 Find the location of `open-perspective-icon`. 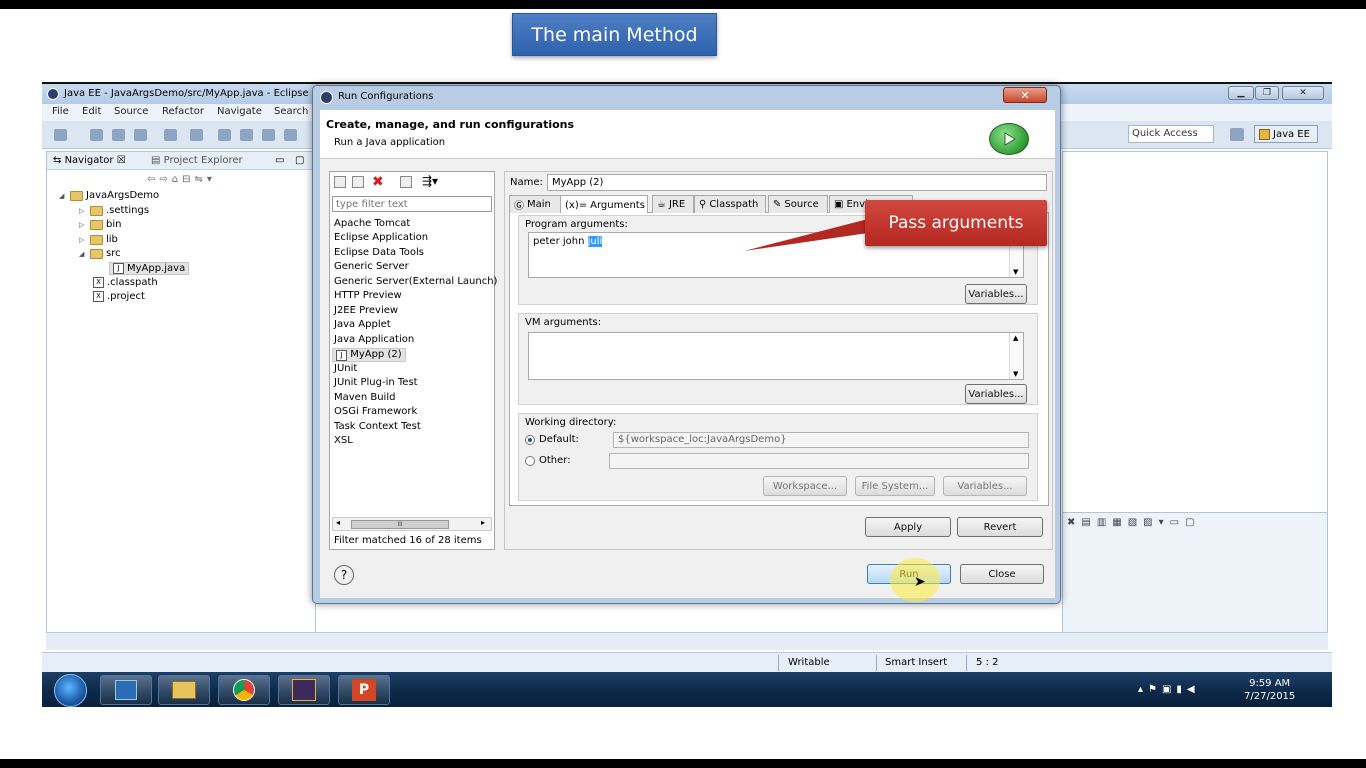

open-perspective-icon is located at coordinates (1237, 134).